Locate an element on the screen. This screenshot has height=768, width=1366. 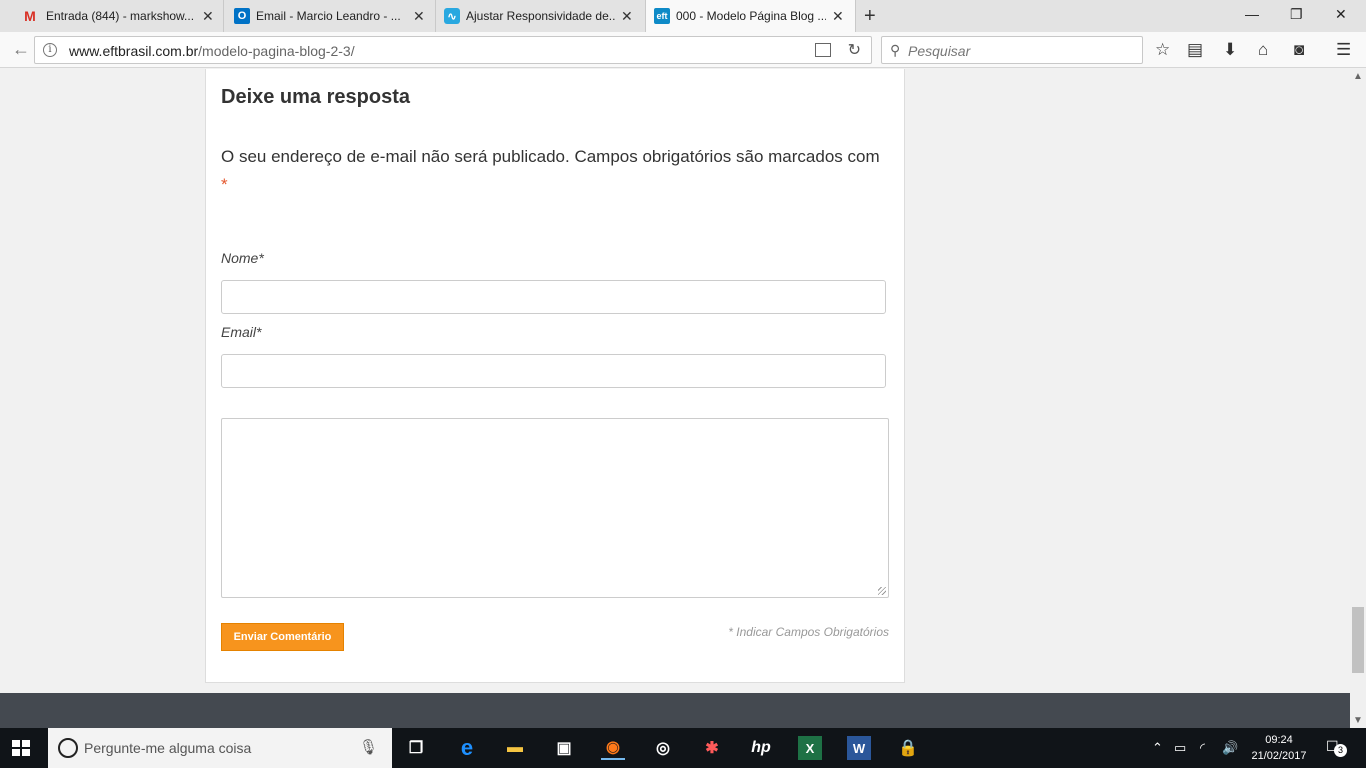
hp-icon: hp is located at coordinates (761, 748).